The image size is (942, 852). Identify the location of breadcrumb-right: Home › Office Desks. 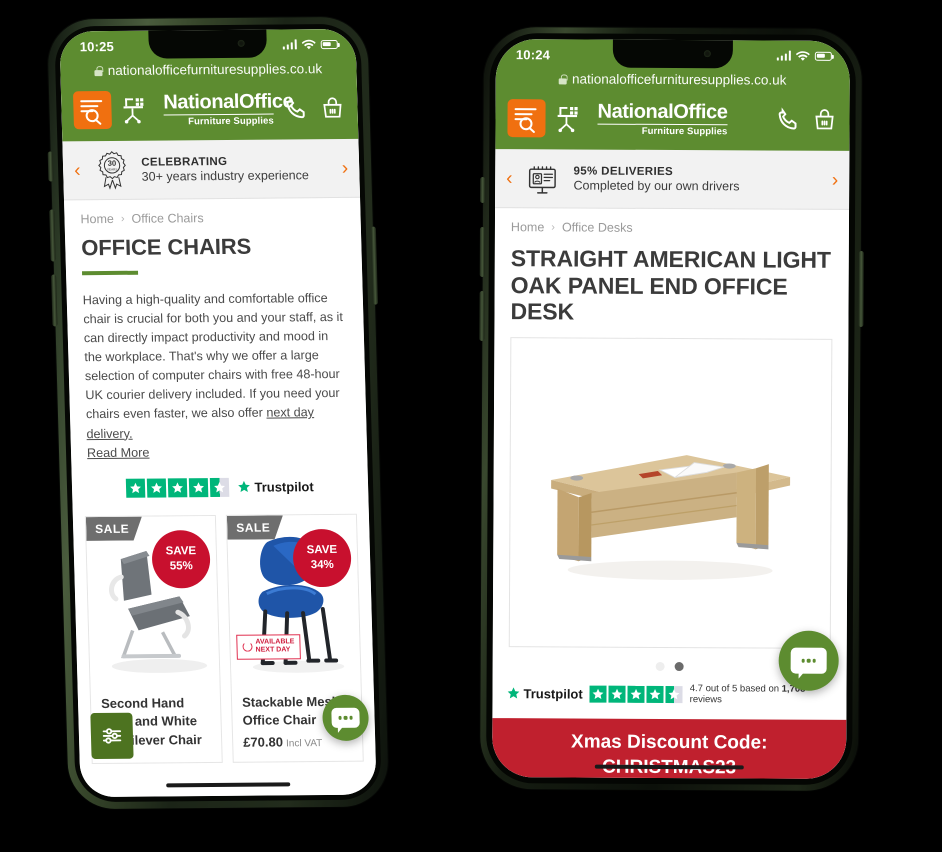
(672, 223).